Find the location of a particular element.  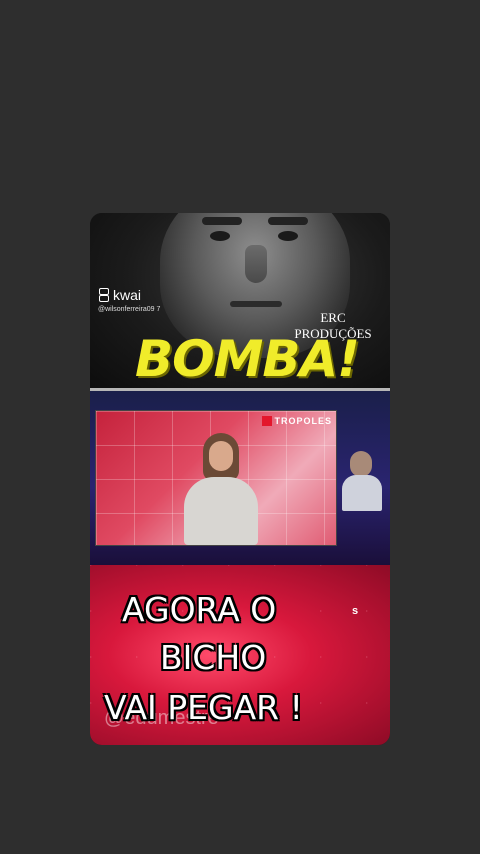

left-brow is located at coordinates (222, 221).